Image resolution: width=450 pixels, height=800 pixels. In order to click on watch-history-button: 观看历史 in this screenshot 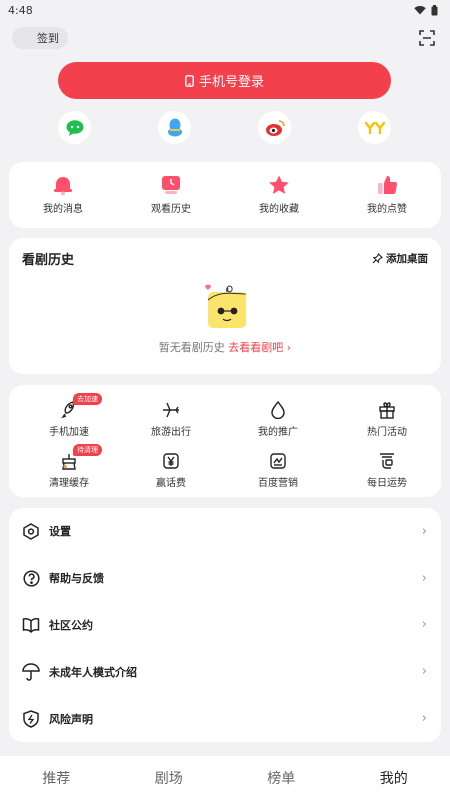, I will do `click(171, 195)`.